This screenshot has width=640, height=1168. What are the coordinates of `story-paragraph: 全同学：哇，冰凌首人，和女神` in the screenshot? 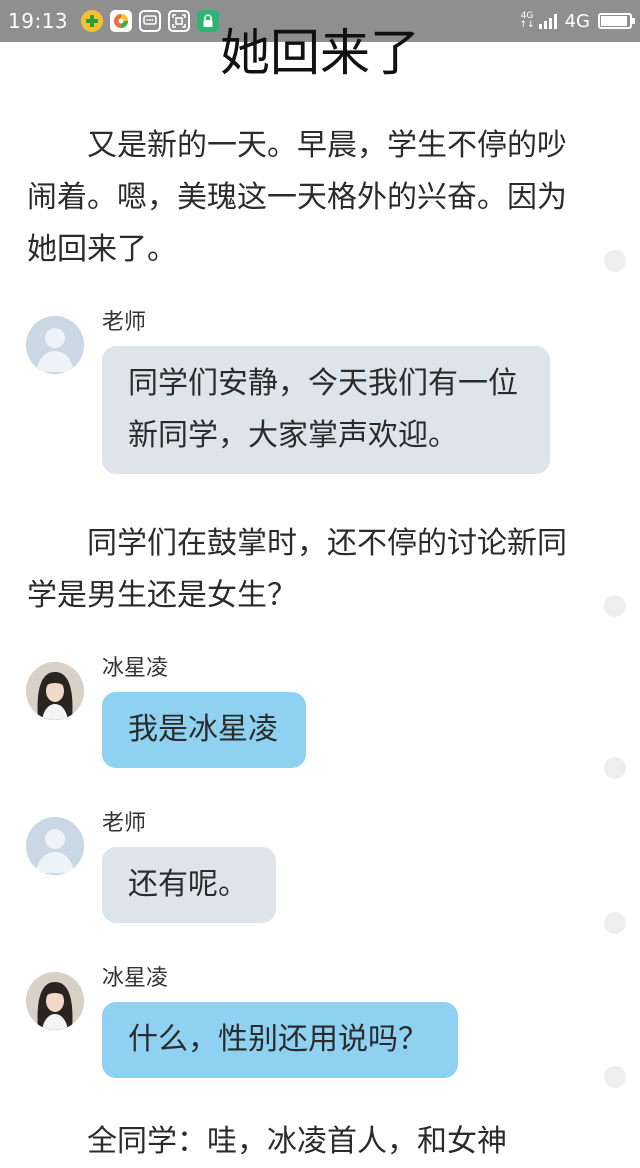 It's located at (297, 1141).